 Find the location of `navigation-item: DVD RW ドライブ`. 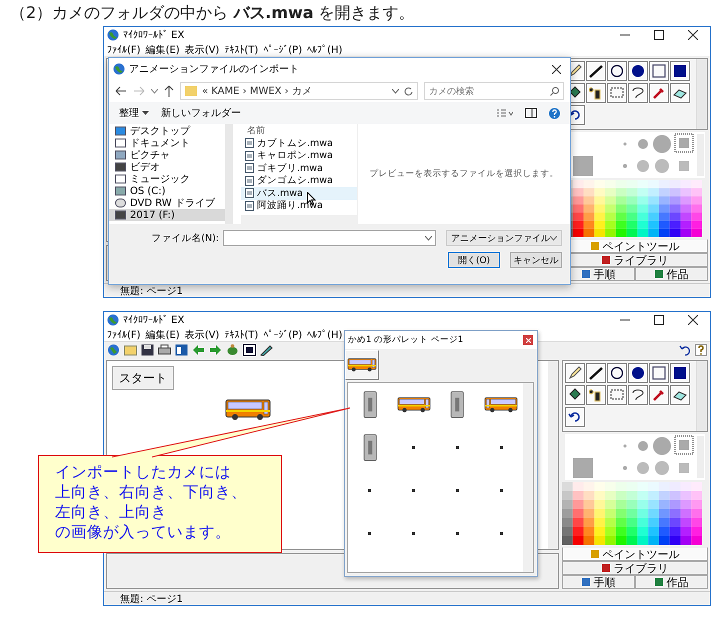

navigation-item: DVD RW ドライブ is located at coordinates (167, 203).